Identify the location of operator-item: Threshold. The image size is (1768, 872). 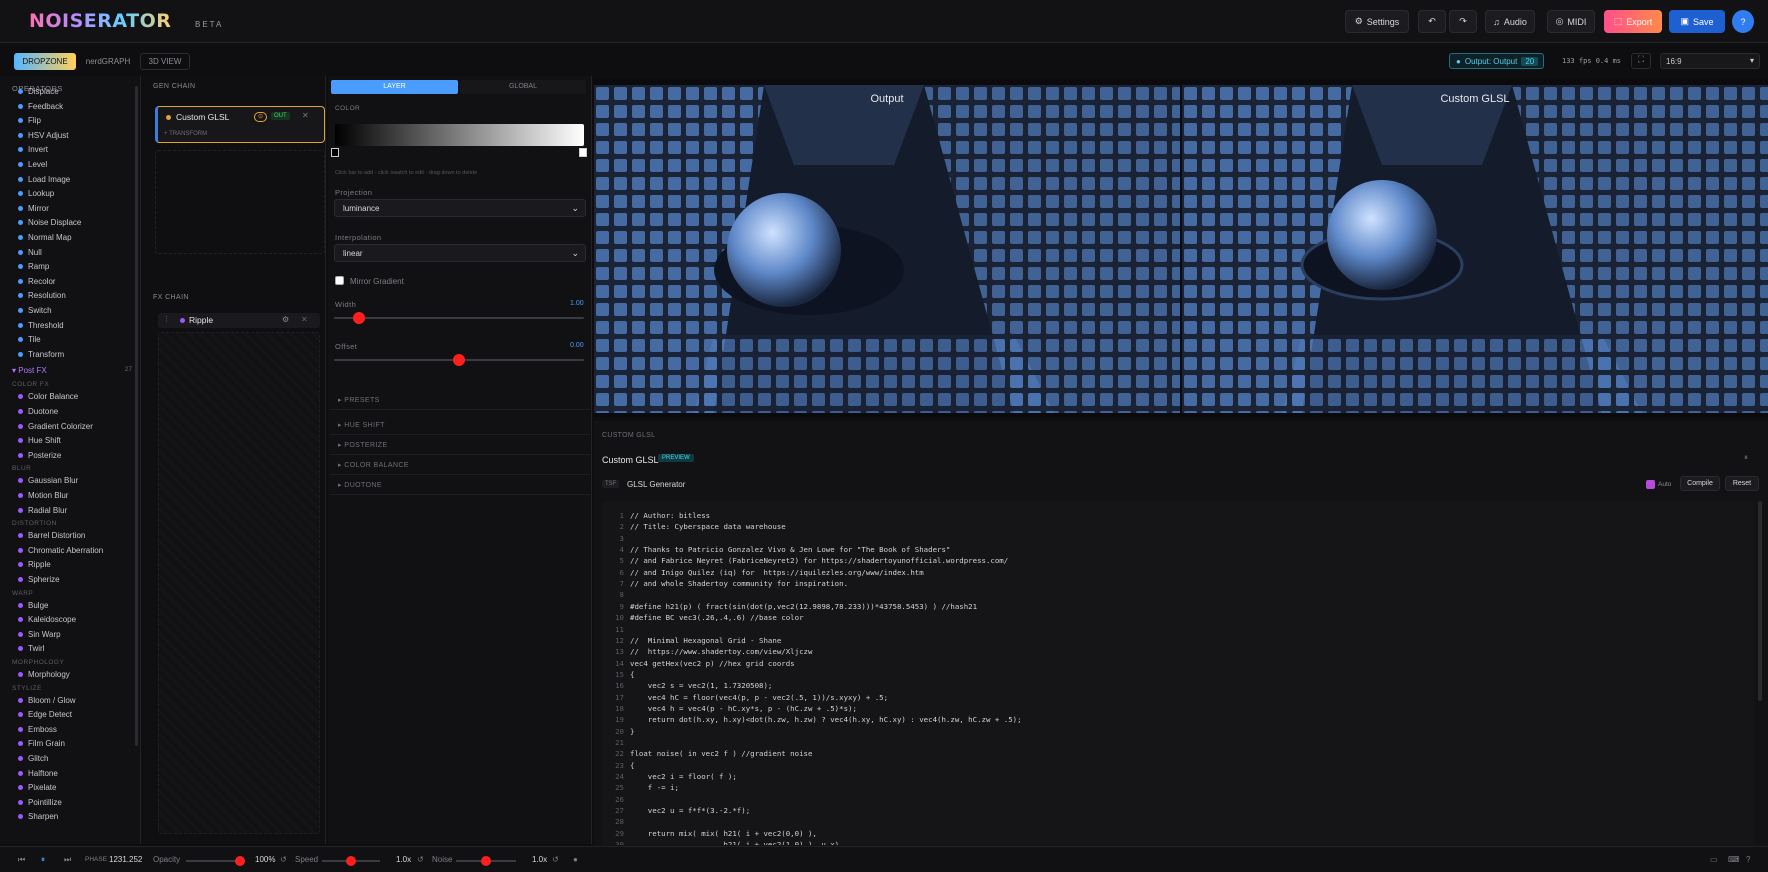
(41, 325).